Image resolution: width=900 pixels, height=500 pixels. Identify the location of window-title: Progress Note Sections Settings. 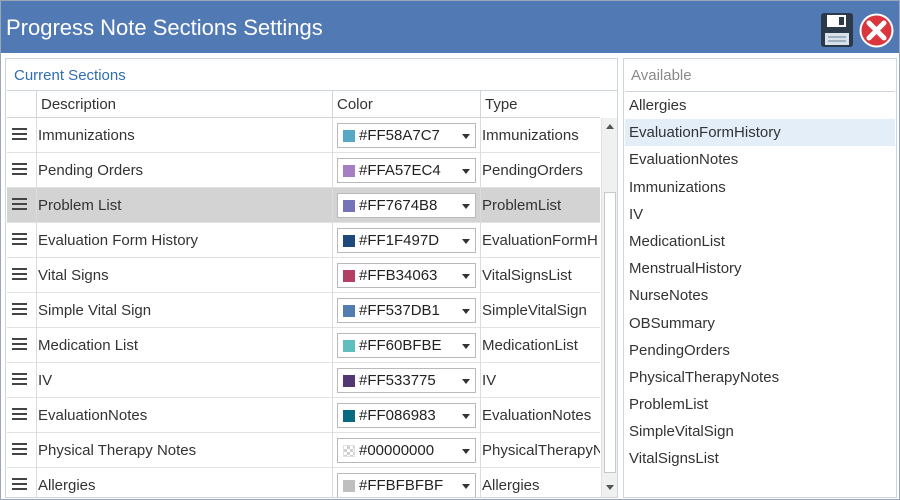
(164, 27).